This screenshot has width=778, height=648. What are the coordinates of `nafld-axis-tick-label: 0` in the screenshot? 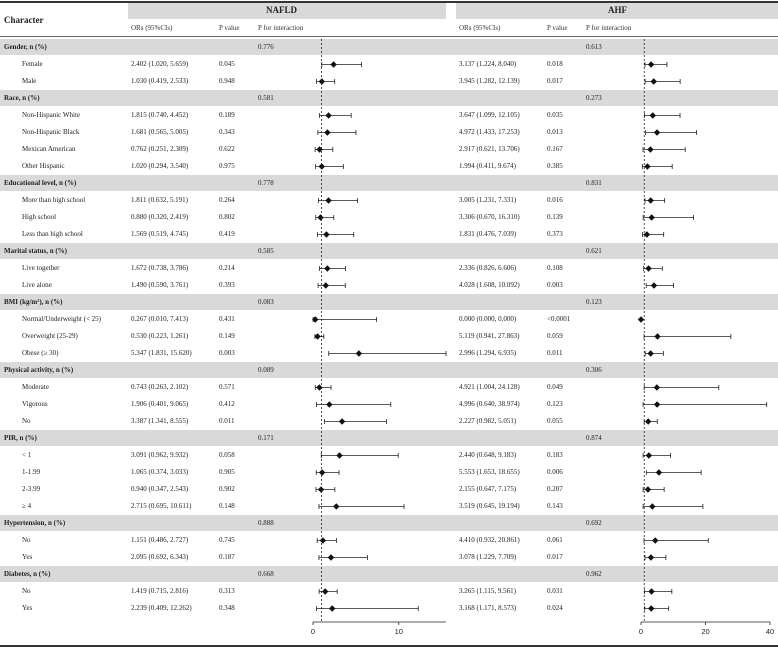 It's located at (313, 631).